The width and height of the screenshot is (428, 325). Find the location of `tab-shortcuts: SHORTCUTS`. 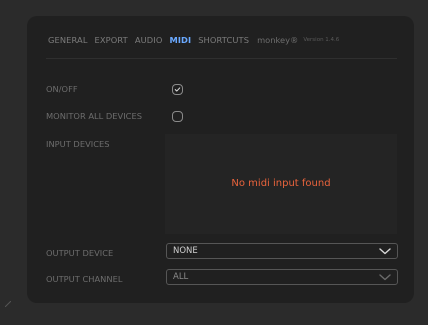

tab-shortcuts: SHORTCUTS is located at coordinates (223, 40).